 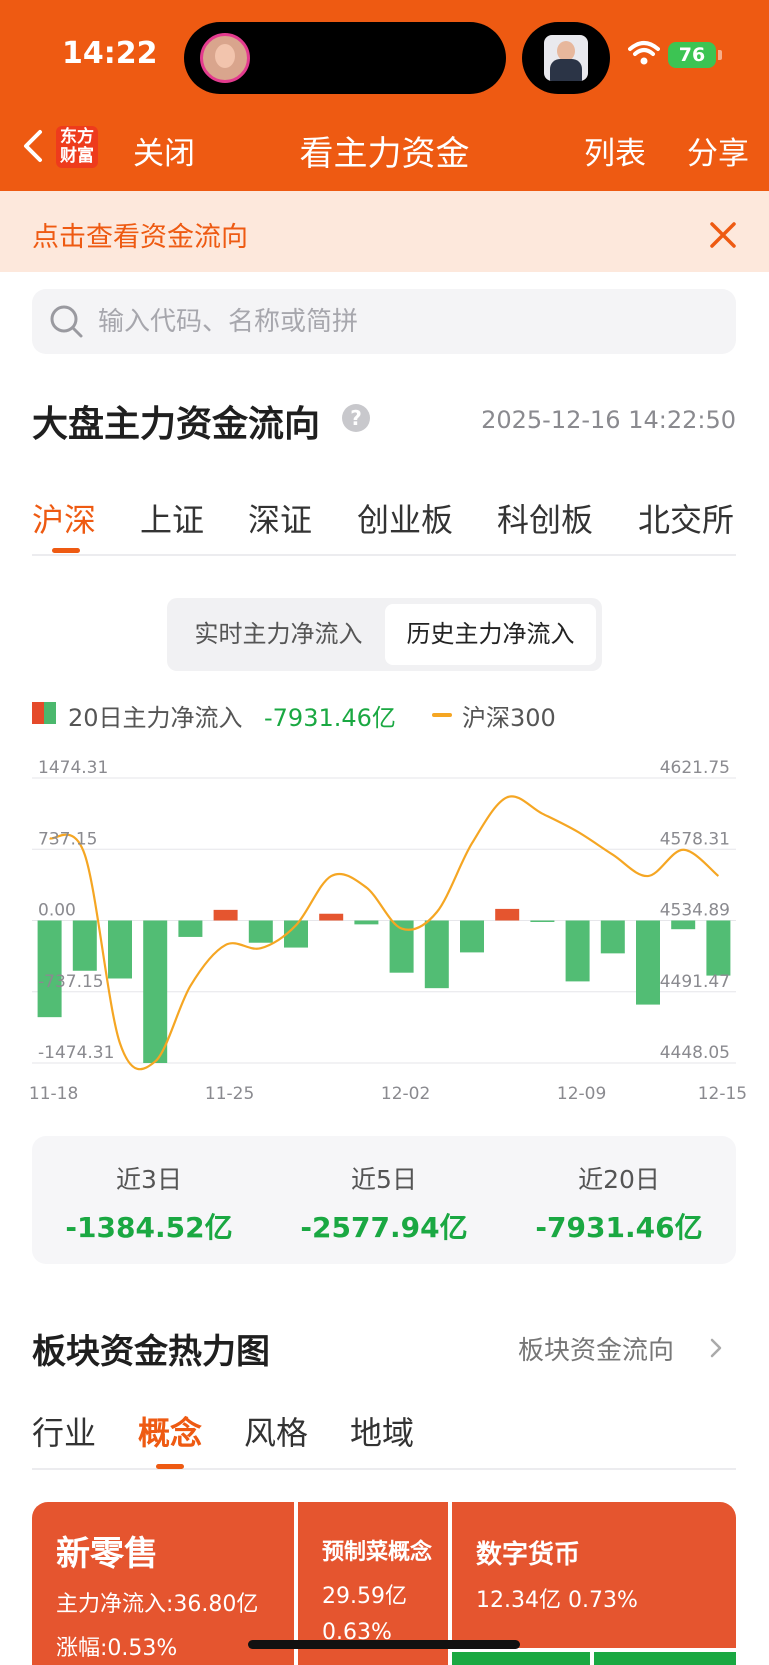 I want to click on cell-inflow: 主力净流入:36.80亿, so click(x=157, y=1604).